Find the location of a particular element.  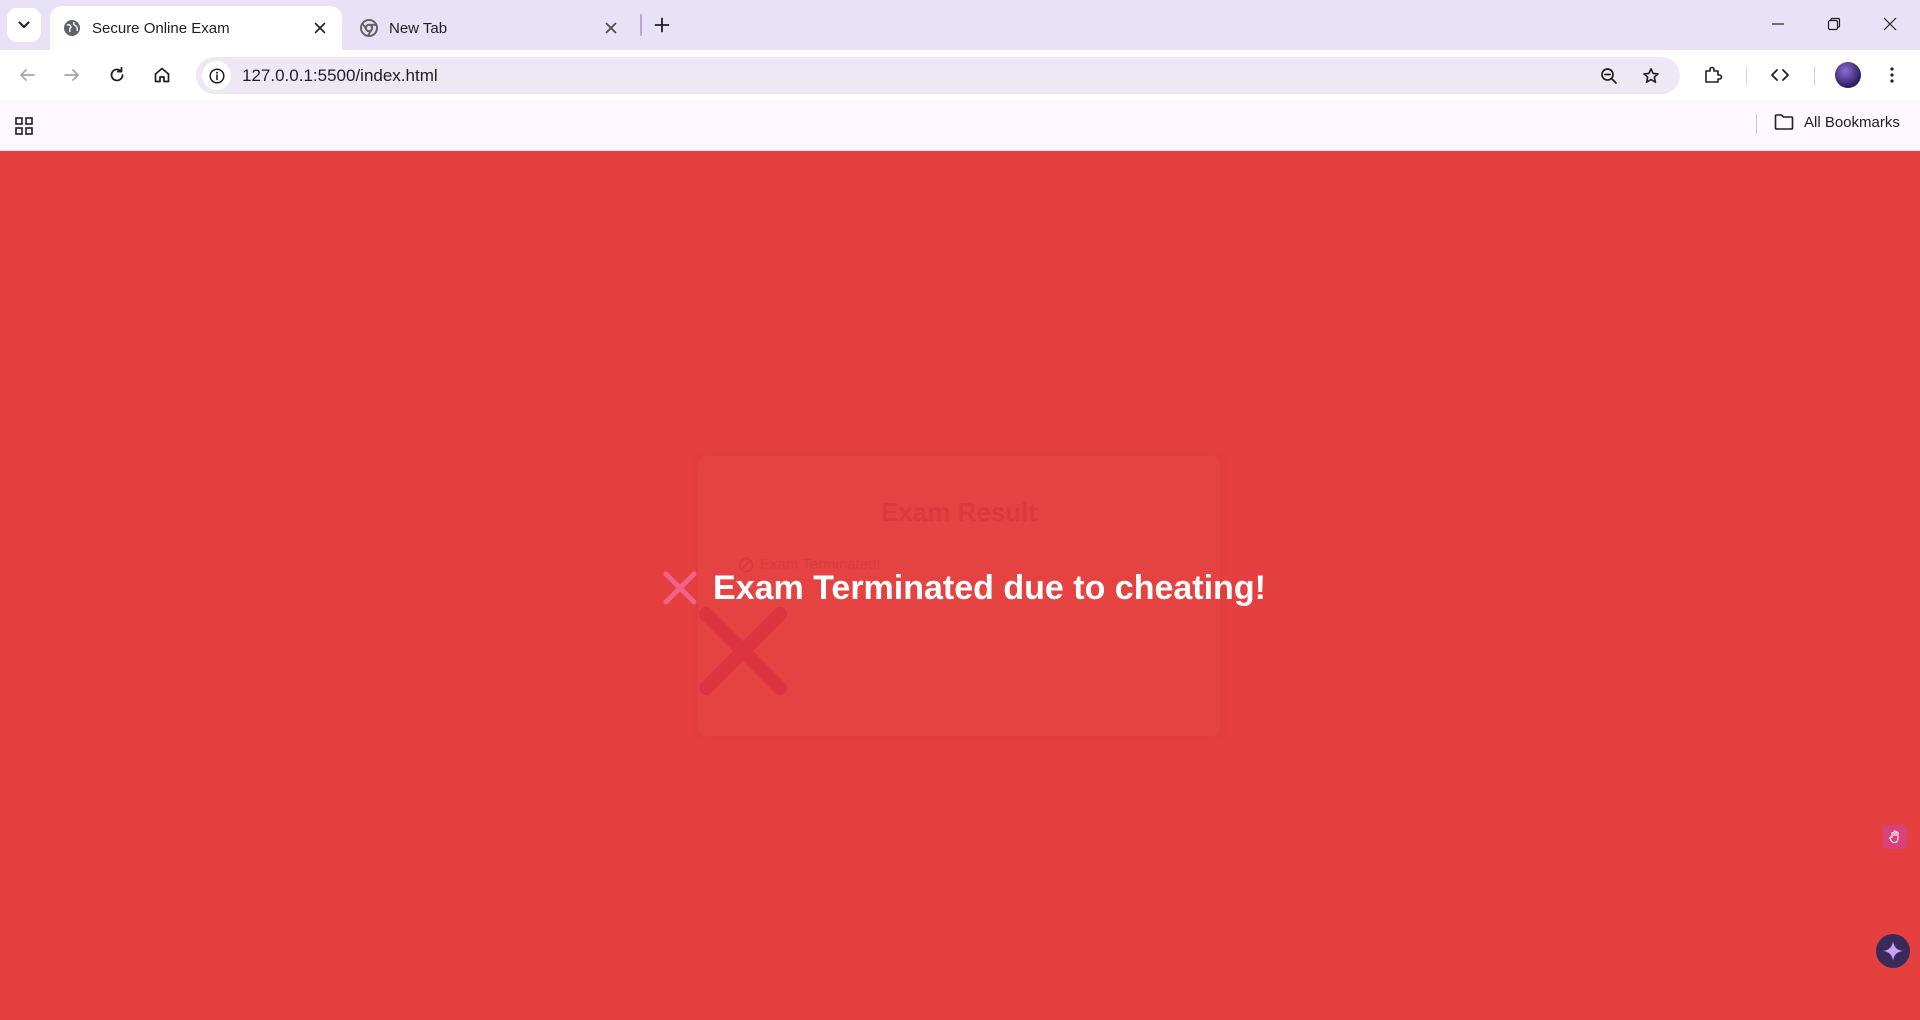

puzzle-icon is located at coordinates (1714, 74).